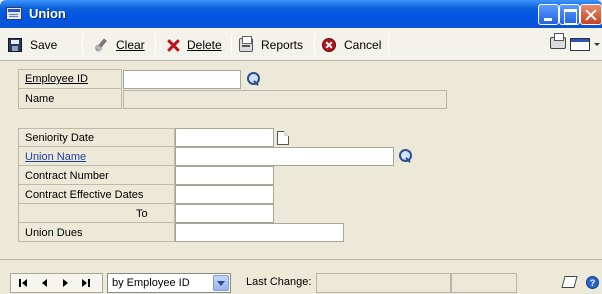 The height and width of the screenshot is (294, 602). I want to click on union-name-input, so click(284, 156).